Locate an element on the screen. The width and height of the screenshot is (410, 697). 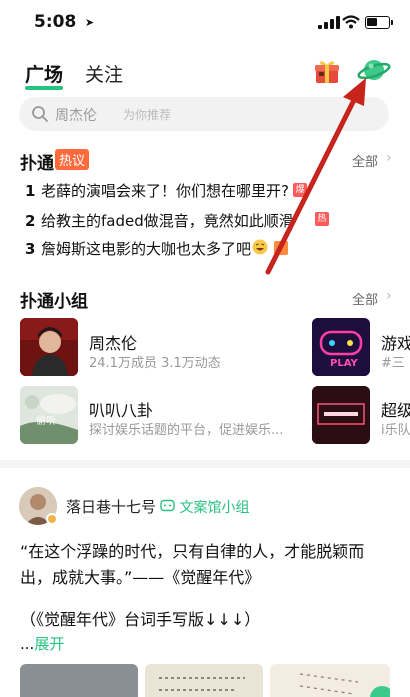
hot-tag: 热 is located at coordinates (322, 219).